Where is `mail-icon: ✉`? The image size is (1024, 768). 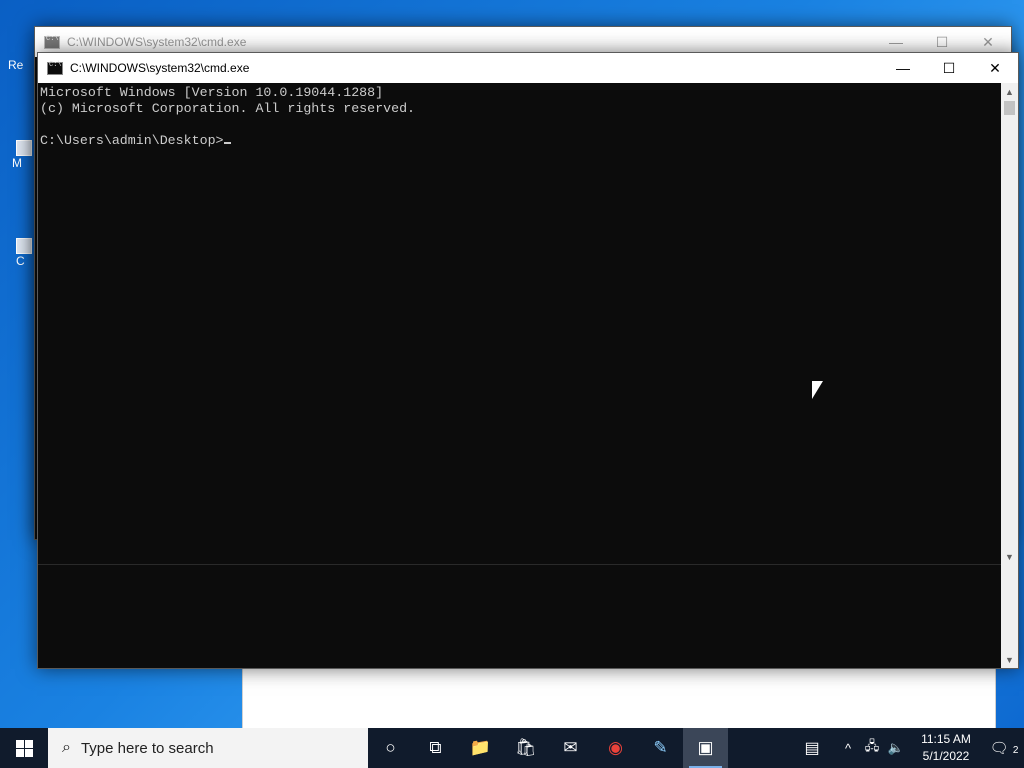 mail-icon: ✉ is located at coordinates (570, 747).